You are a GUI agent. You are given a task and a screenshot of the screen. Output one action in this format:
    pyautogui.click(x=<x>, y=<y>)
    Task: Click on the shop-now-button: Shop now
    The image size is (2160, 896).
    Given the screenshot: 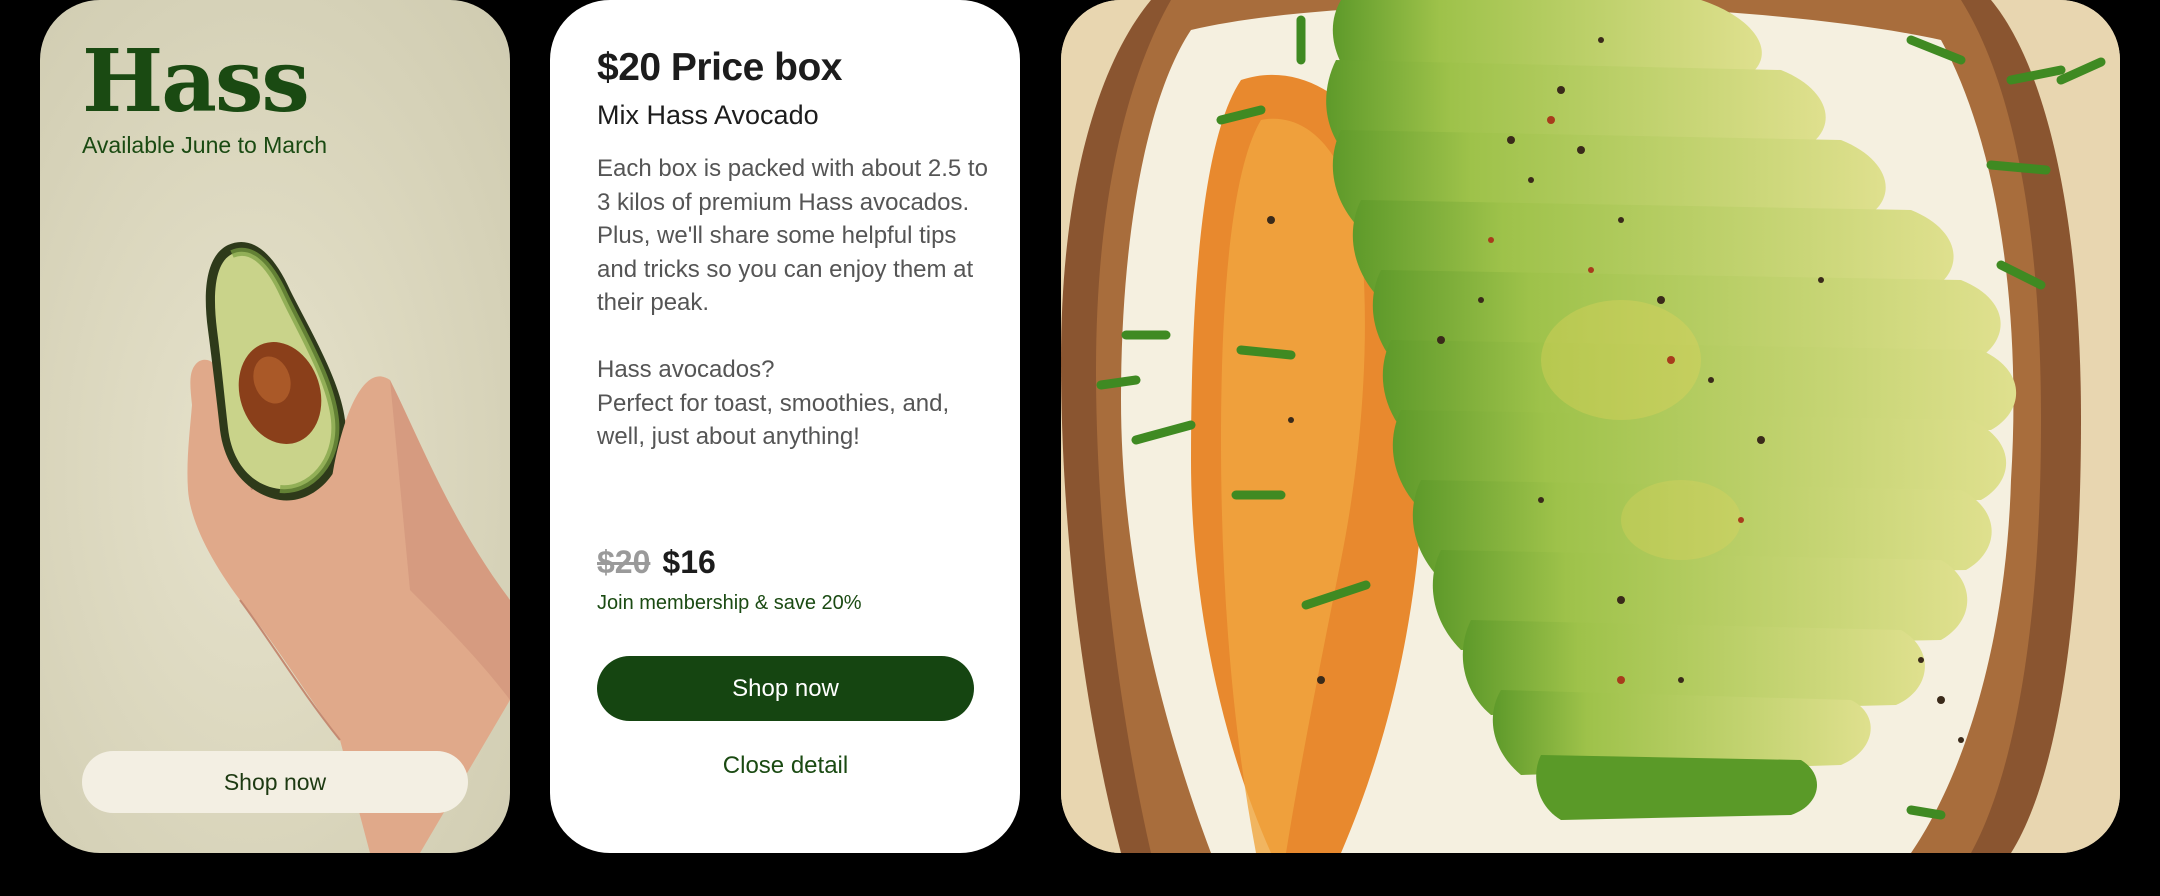 What is the action you would take?
    pyautogui.click(x=275, y=782)
    